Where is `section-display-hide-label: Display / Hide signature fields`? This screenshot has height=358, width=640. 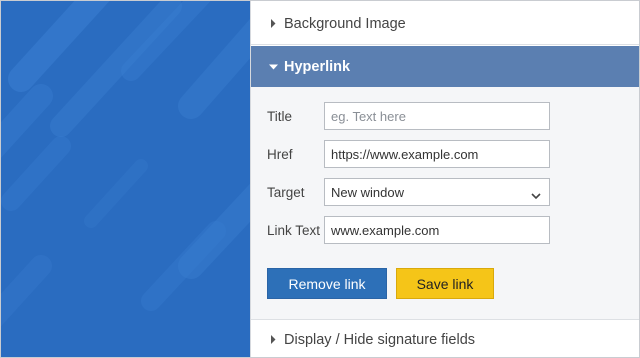
section-display-hide-label: Display / Hide signature fields is located at coordinates (380, 339).